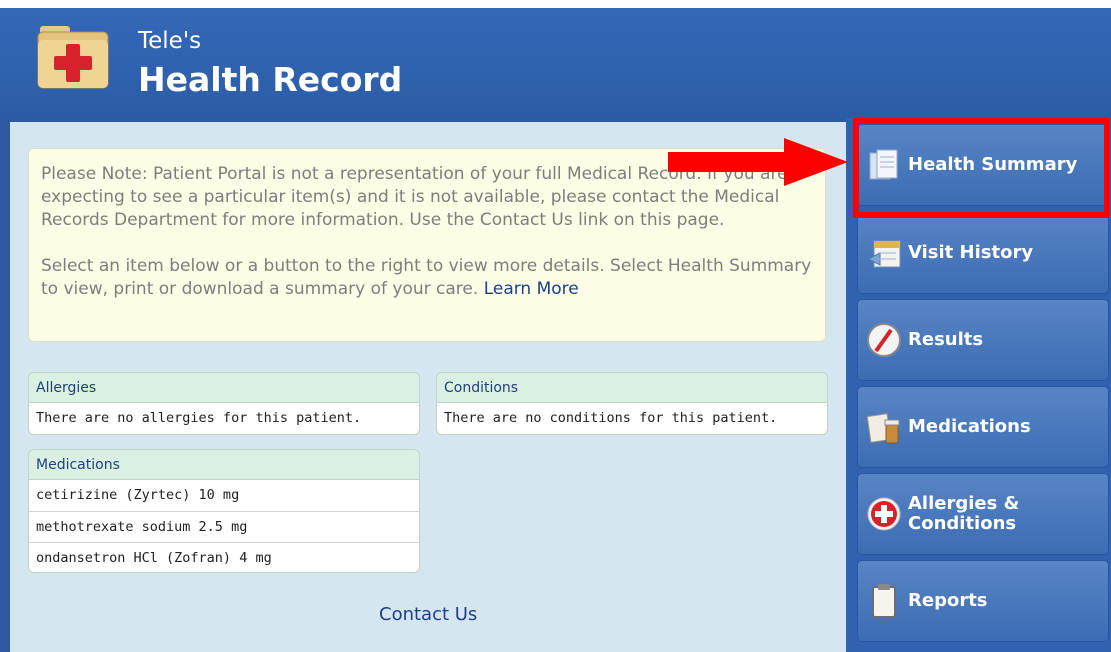 The width and height of the screenshot is (1111, 652). Describe the element at coordinates (224, 465) in the screenshot. I see `medications-card-title: Medications` at that location.